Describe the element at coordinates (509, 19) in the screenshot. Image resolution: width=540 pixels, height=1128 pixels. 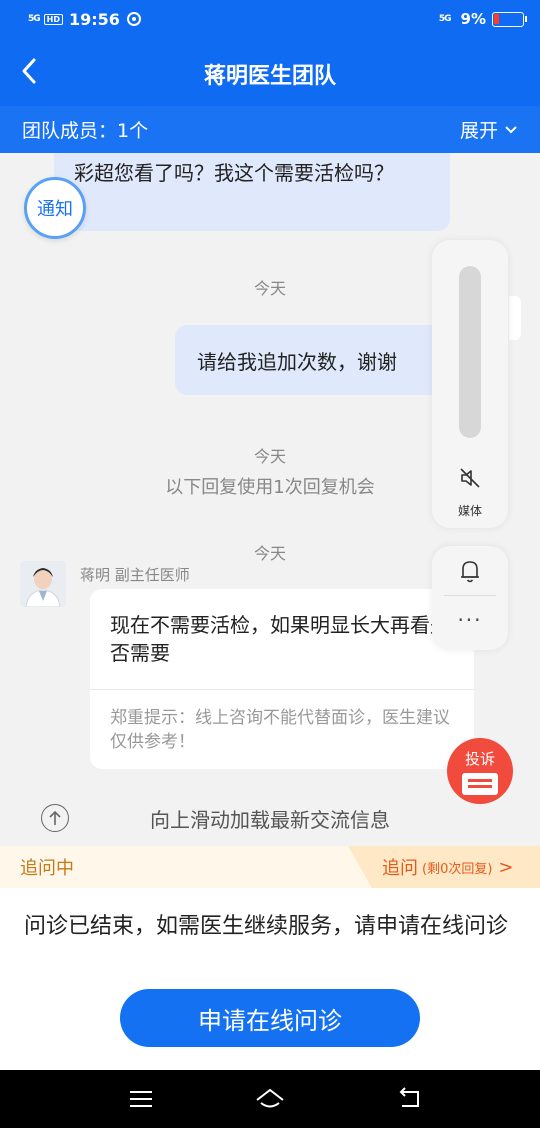
I see `battery-icon` at that location.